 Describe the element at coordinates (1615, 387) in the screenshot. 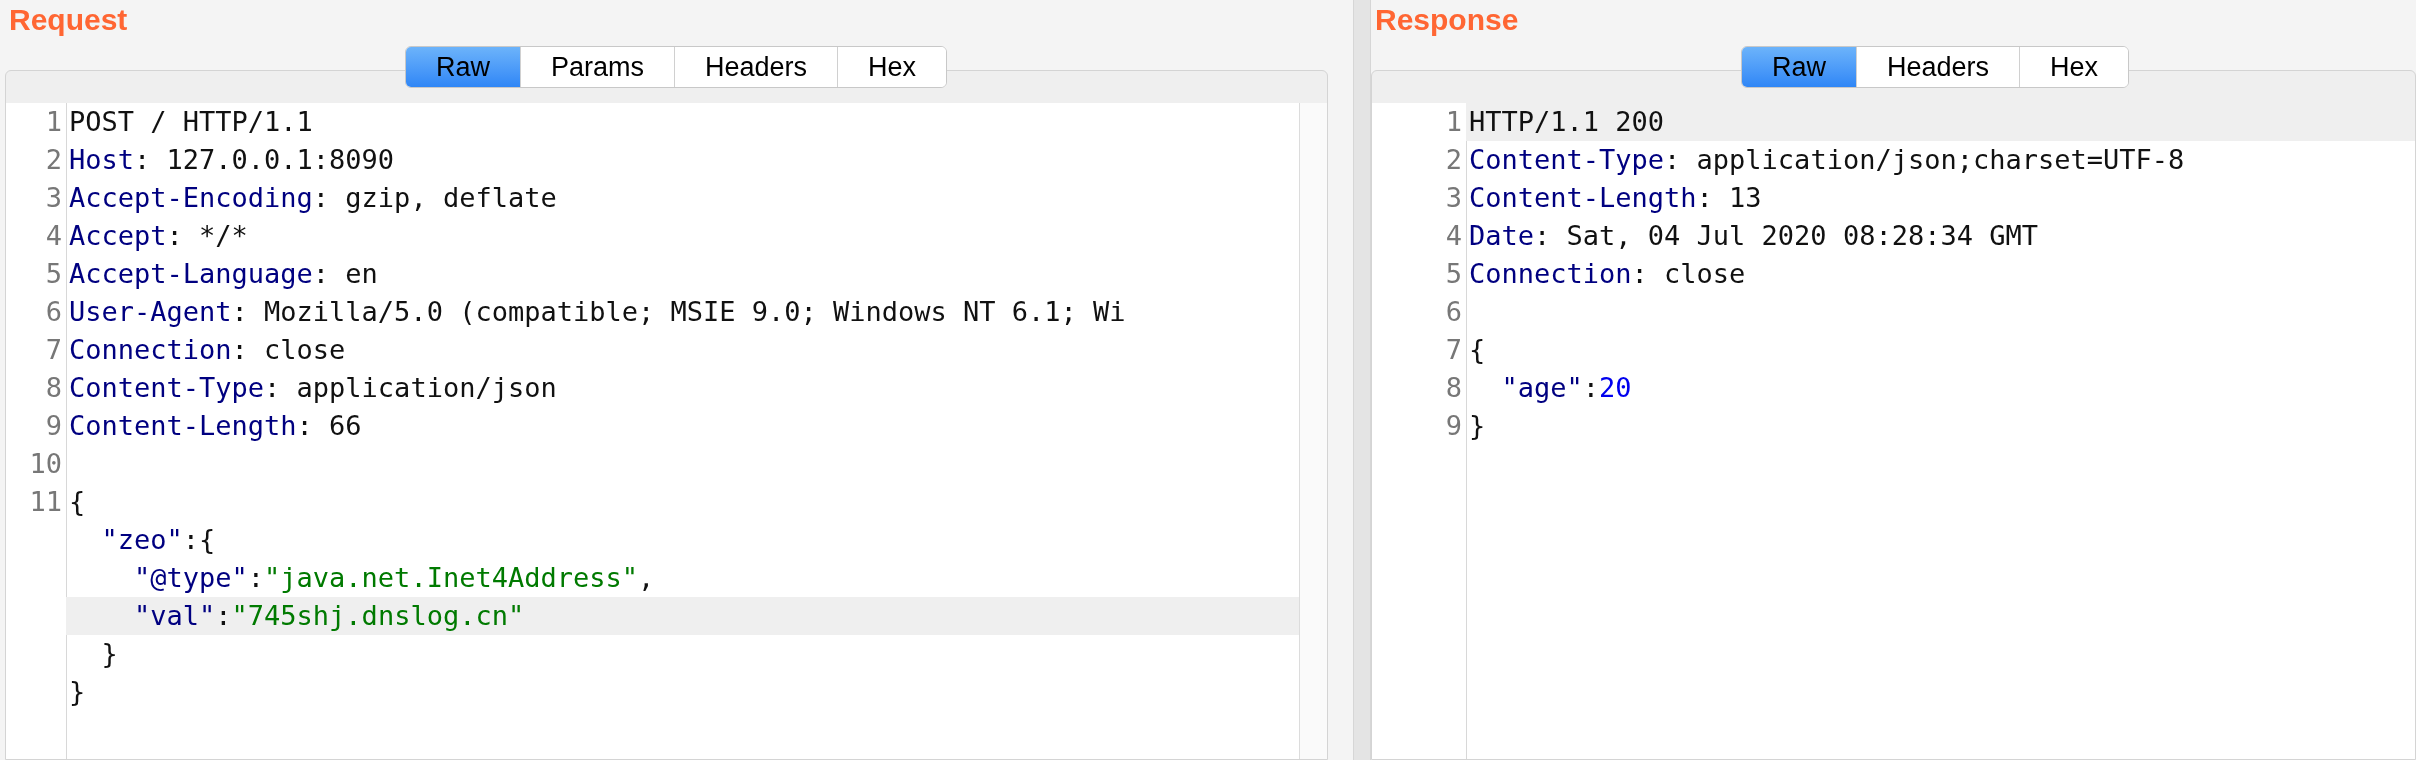

I see `code-token: 20` at that location.